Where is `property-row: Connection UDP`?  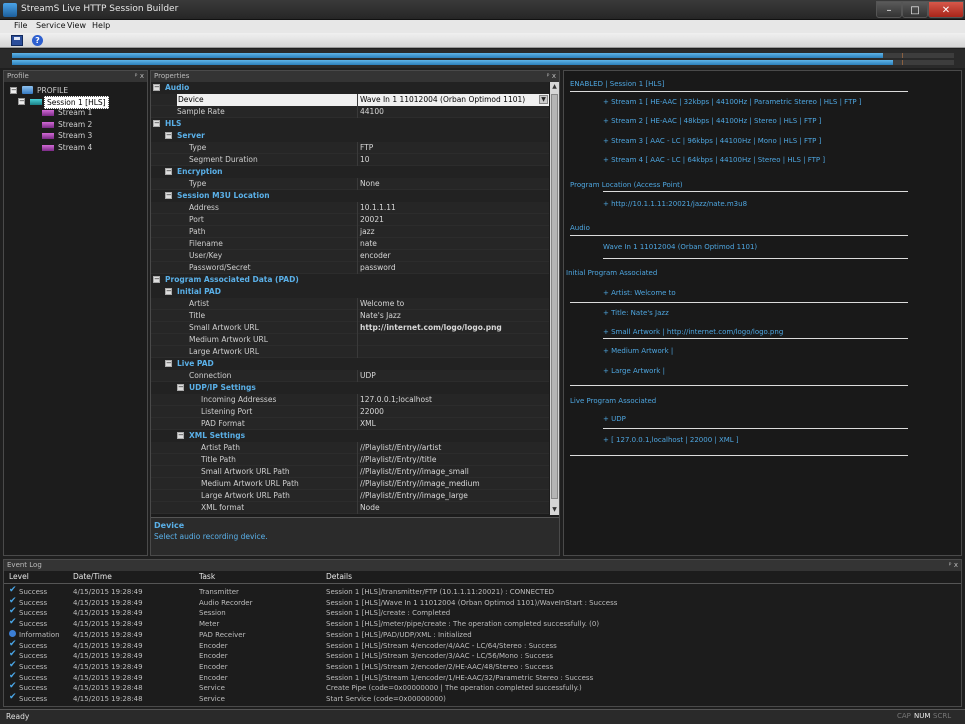 property-row: Connection UDP is located at coordinates (350, 376).